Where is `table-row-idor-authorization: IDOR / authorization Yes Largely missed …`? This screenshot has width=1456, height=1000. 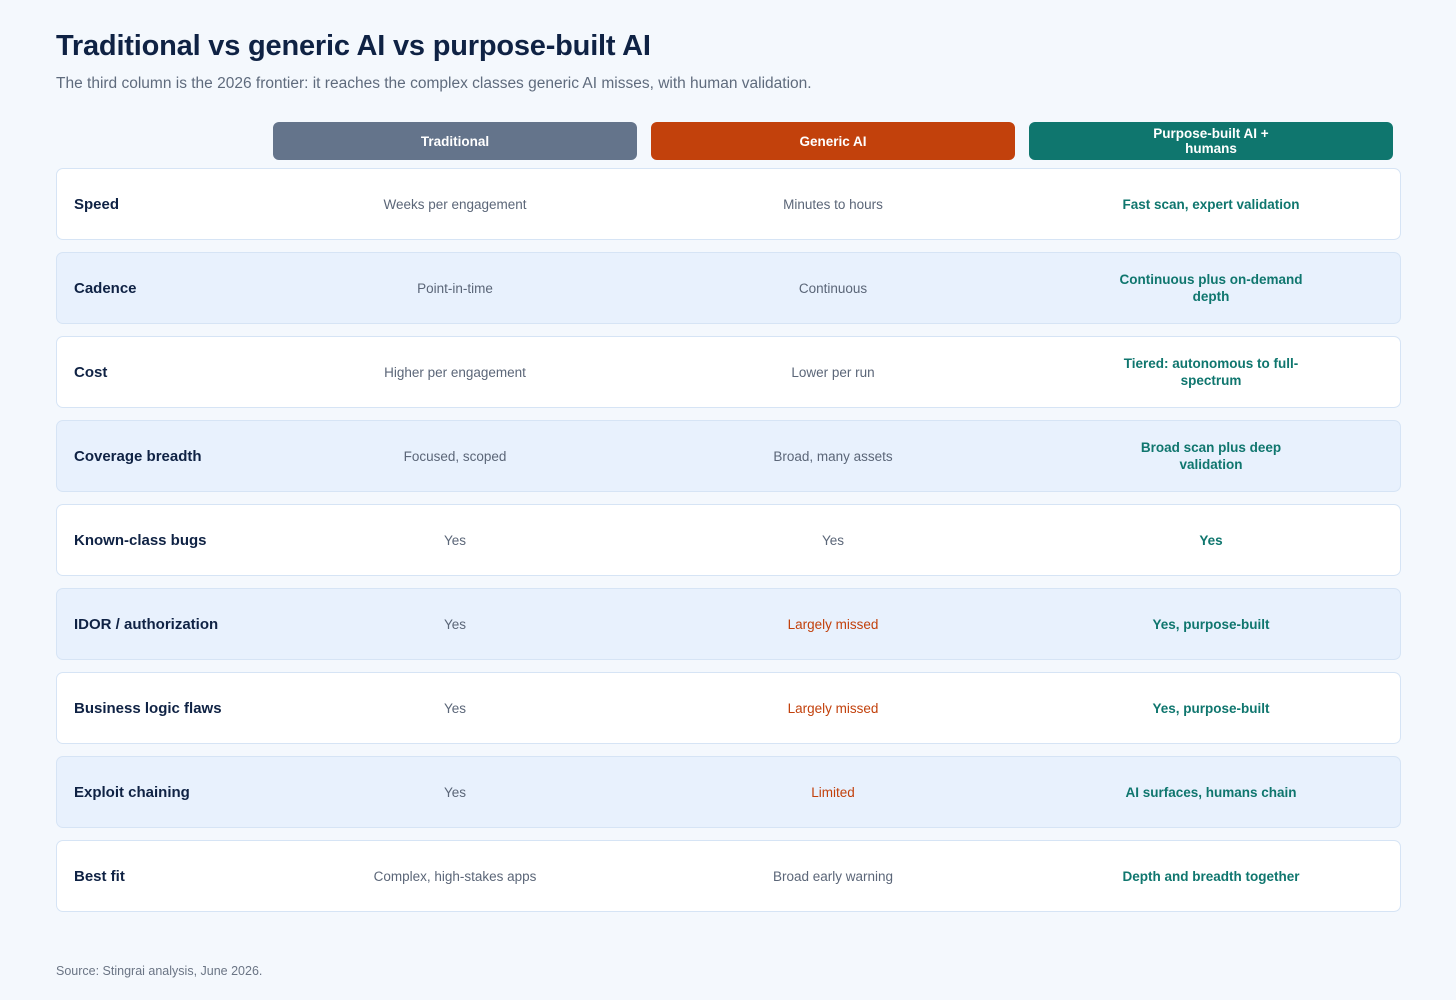
table-row-idor-authorization: IDOR / authorization Yes Largely missed … is located at coordinates (728, 624).